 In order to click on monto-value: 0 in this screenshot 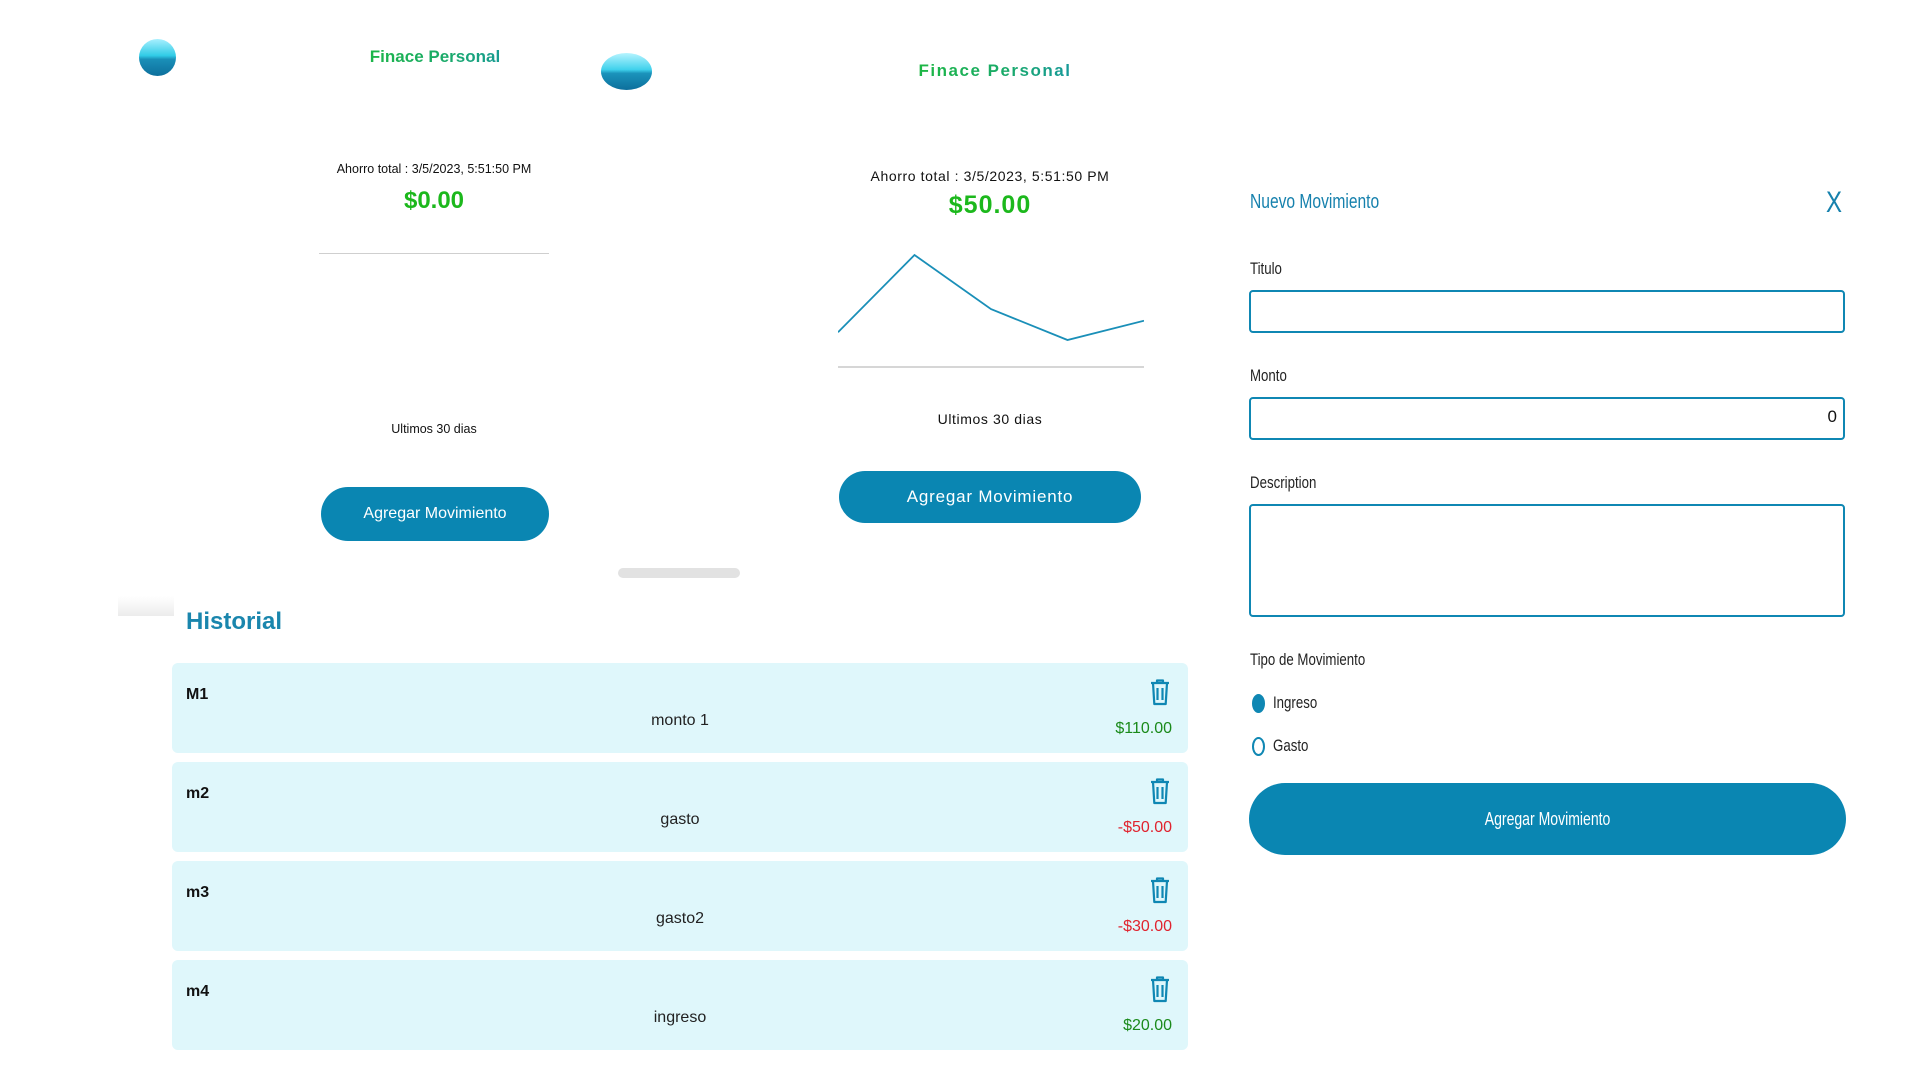, I will do `click(1832, 416)`.